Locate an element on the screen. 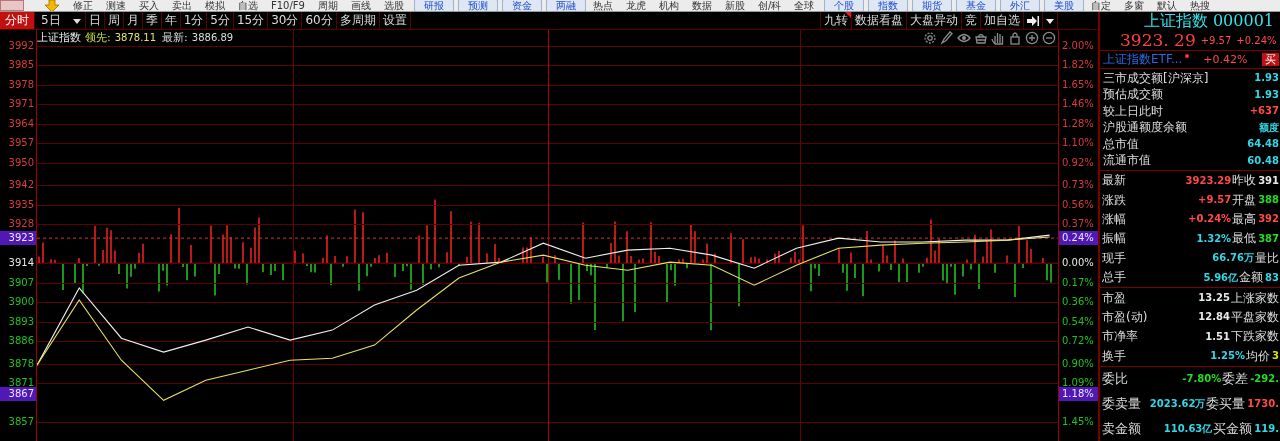 The width and height of the screenshot is (1280, 441). toolbar-button: 买入 is located at coordinates (149, 5).